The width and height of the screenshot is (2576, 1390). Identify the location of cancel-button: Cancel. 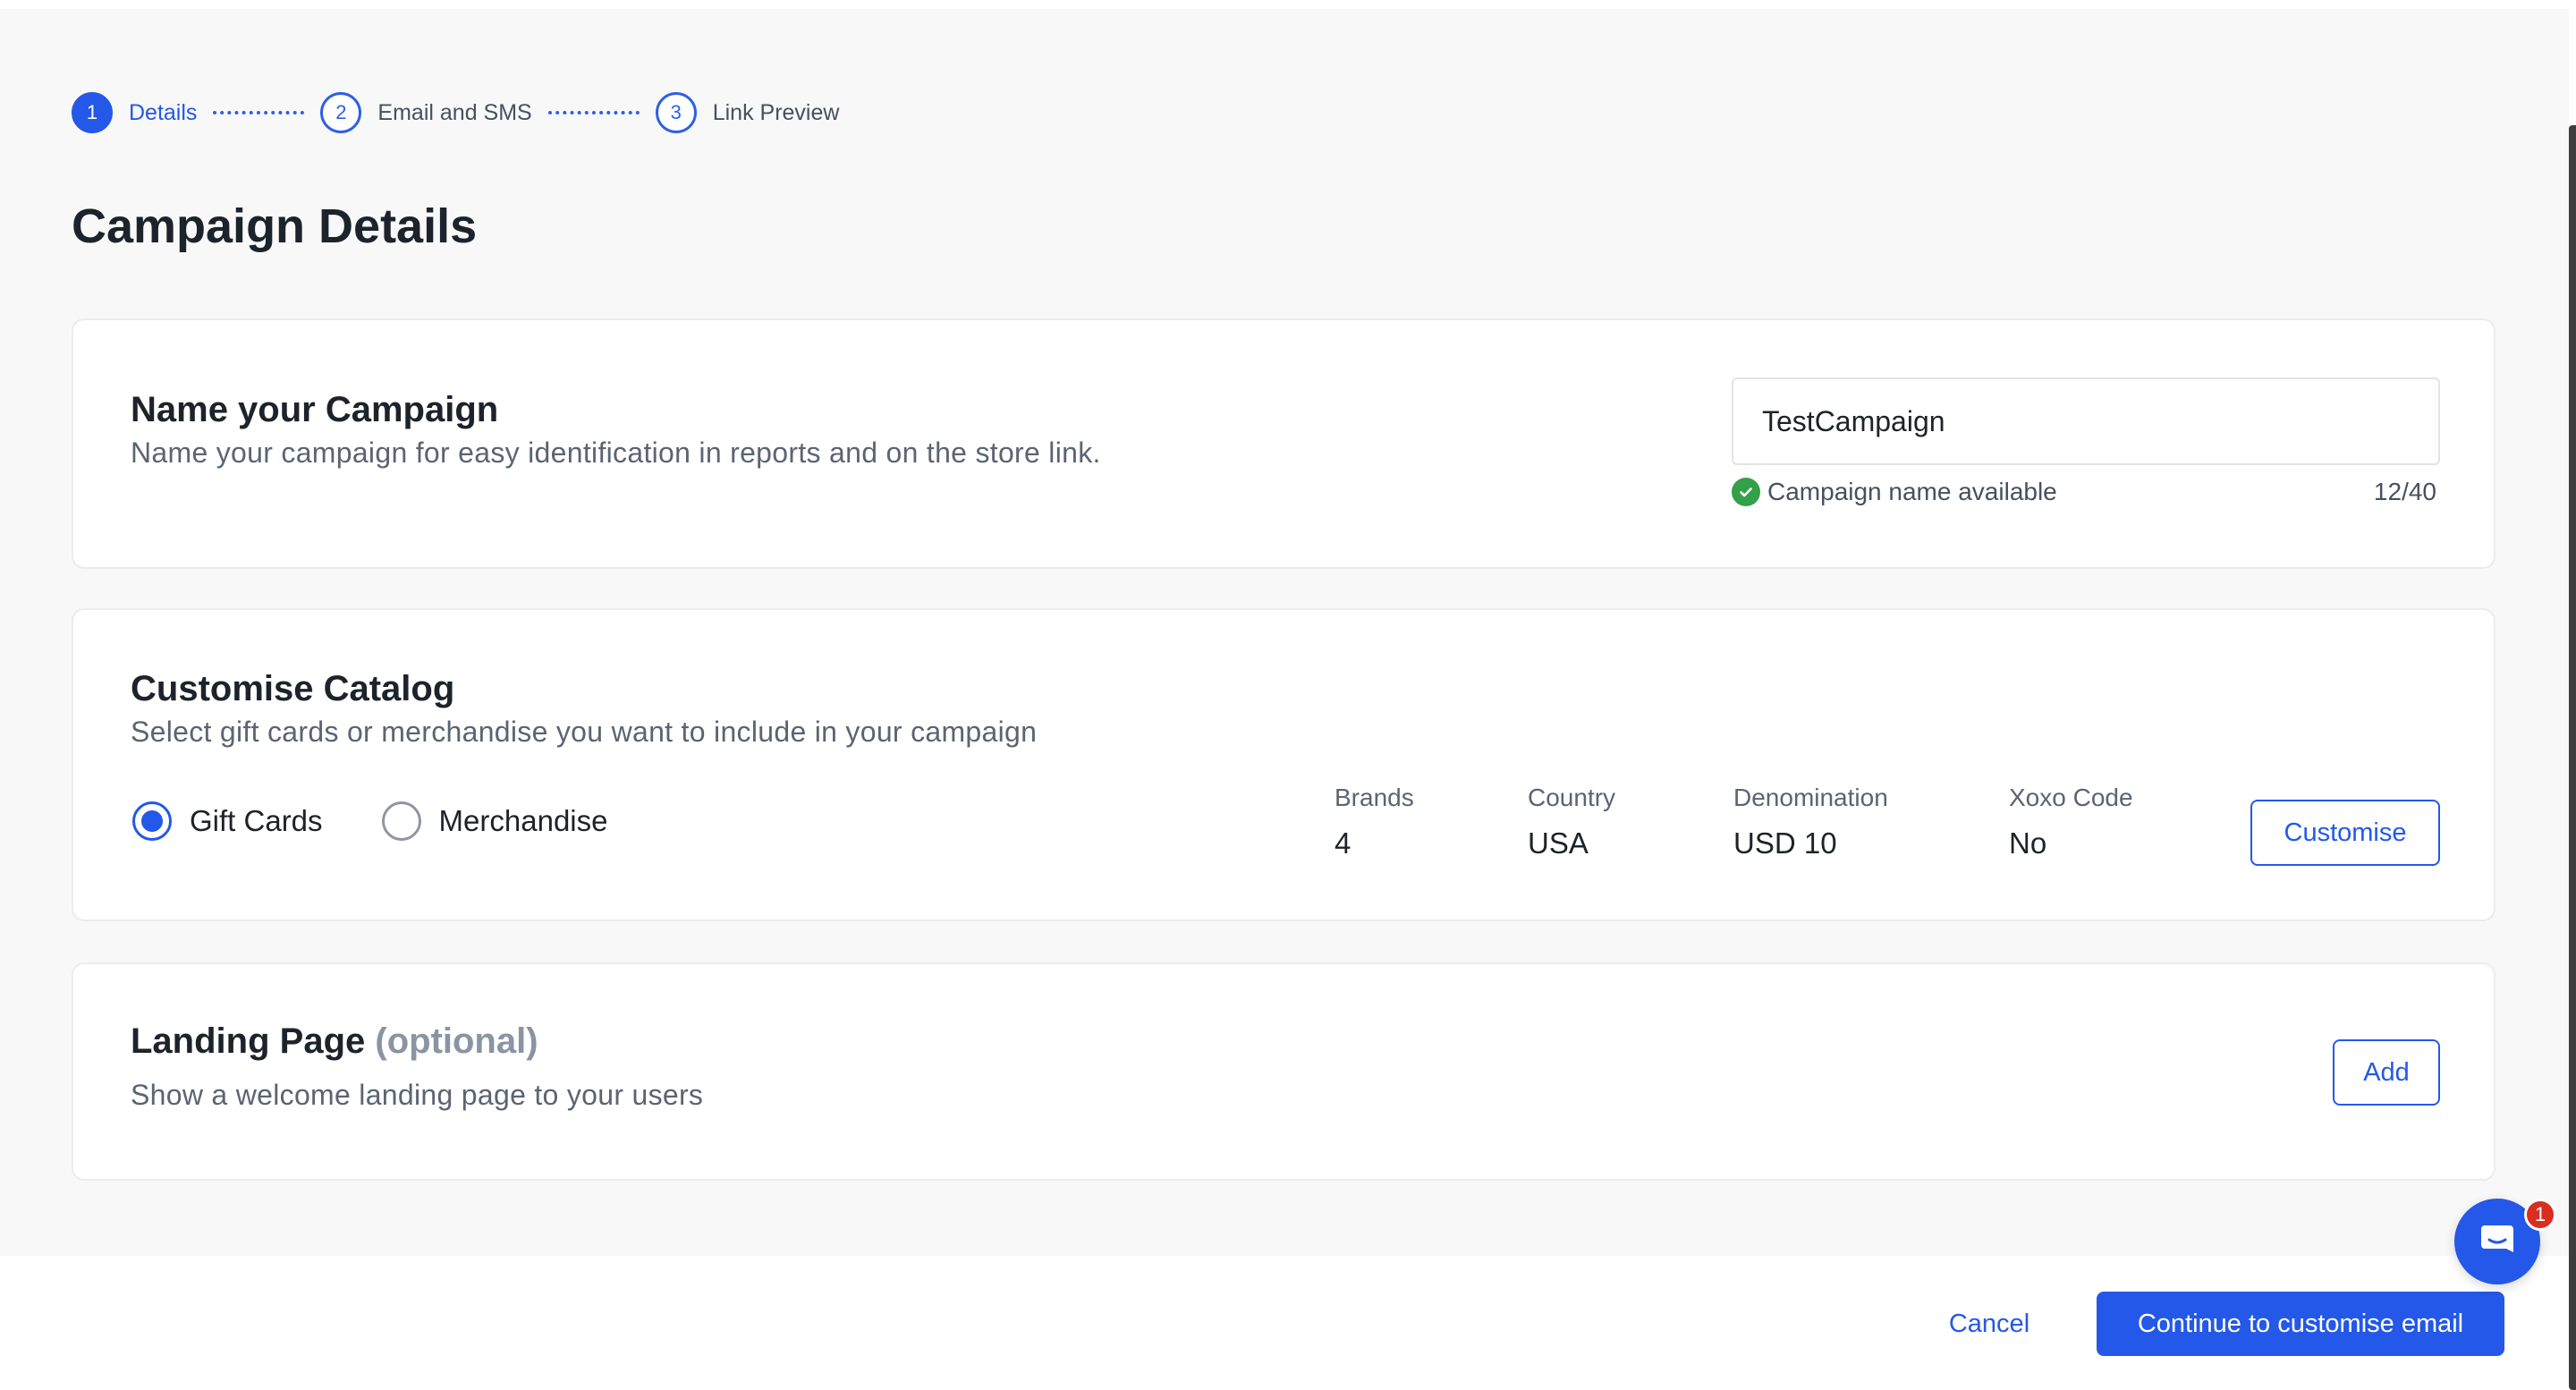
(1989, 1324).